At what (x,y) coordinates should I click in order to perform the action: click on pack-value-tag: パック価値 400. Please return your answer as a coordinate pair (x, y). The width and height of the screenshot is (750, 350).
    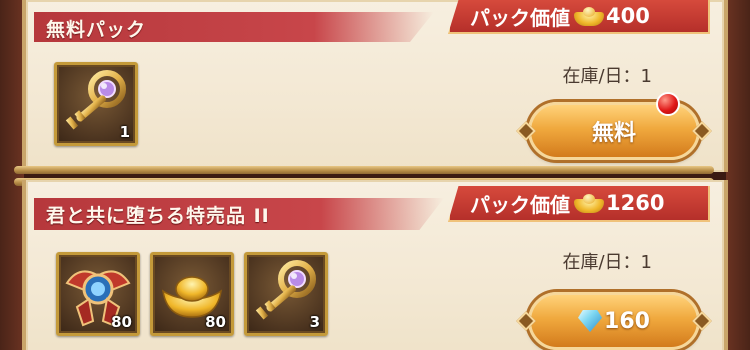
    Looking at the image, I should click on (579, 17).